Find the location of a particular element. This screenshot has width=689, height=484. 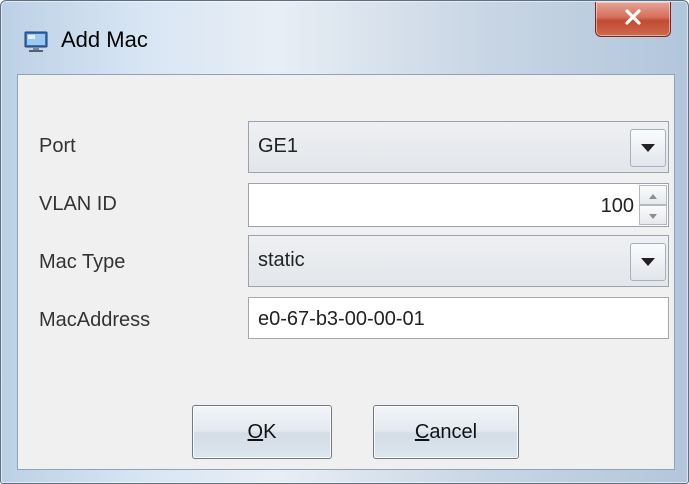

arrow-down-icon is located at coordinates (653, 215).